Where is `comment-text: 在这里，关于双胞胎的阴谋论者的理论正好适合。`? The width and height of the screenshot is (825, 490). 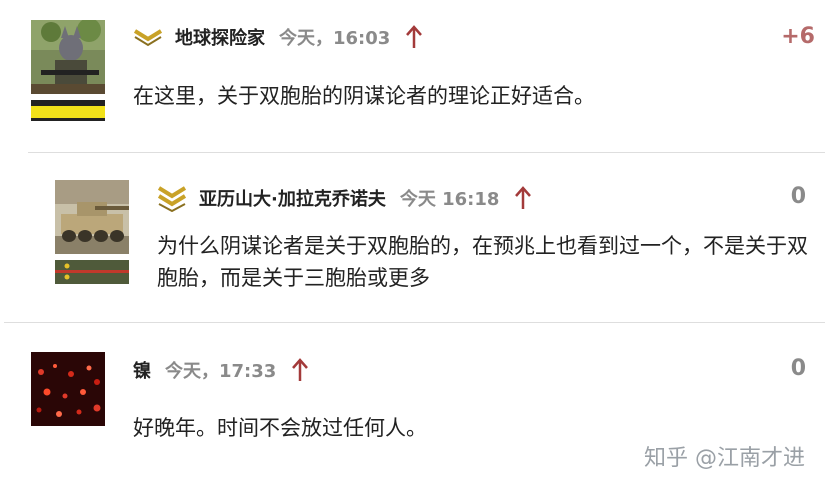 comment-text: 在这里，关于双胞胎的阴谋论者的理论正好适合。 is located at coordinates (364, 96).